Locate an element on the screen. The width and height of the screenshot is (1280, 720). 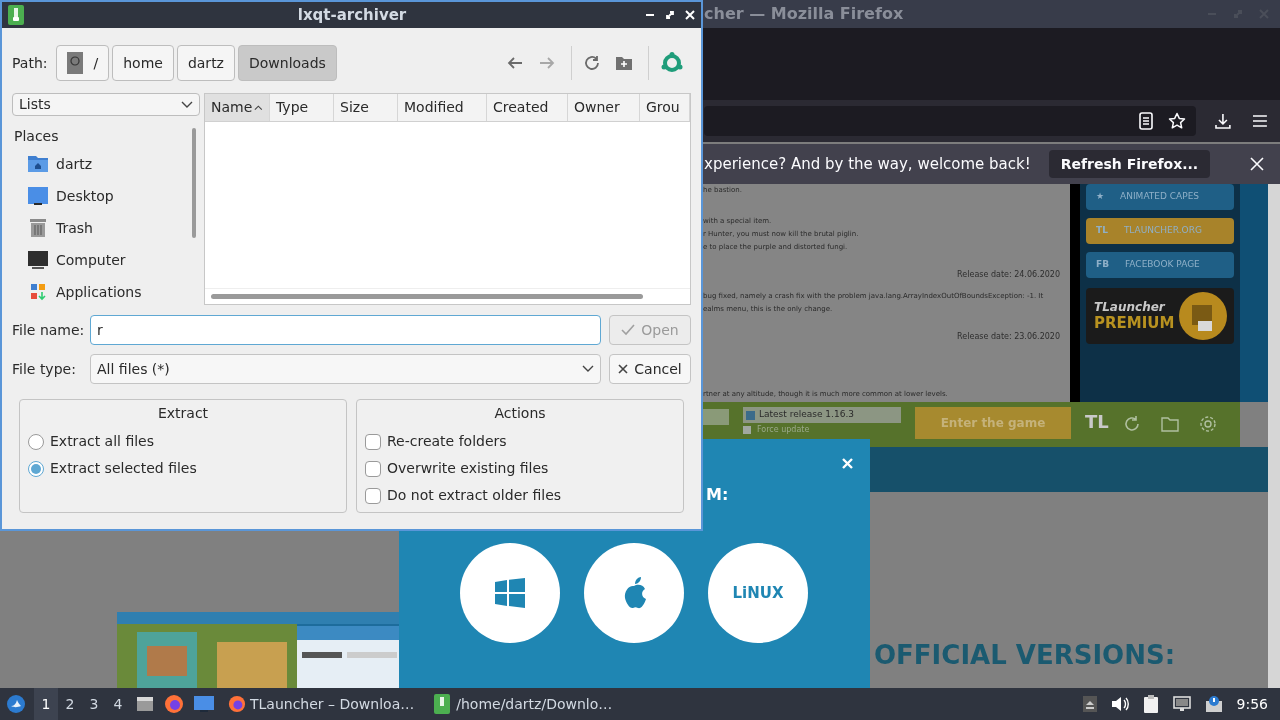
field-label: File type: is located at coordinates (44, 369).